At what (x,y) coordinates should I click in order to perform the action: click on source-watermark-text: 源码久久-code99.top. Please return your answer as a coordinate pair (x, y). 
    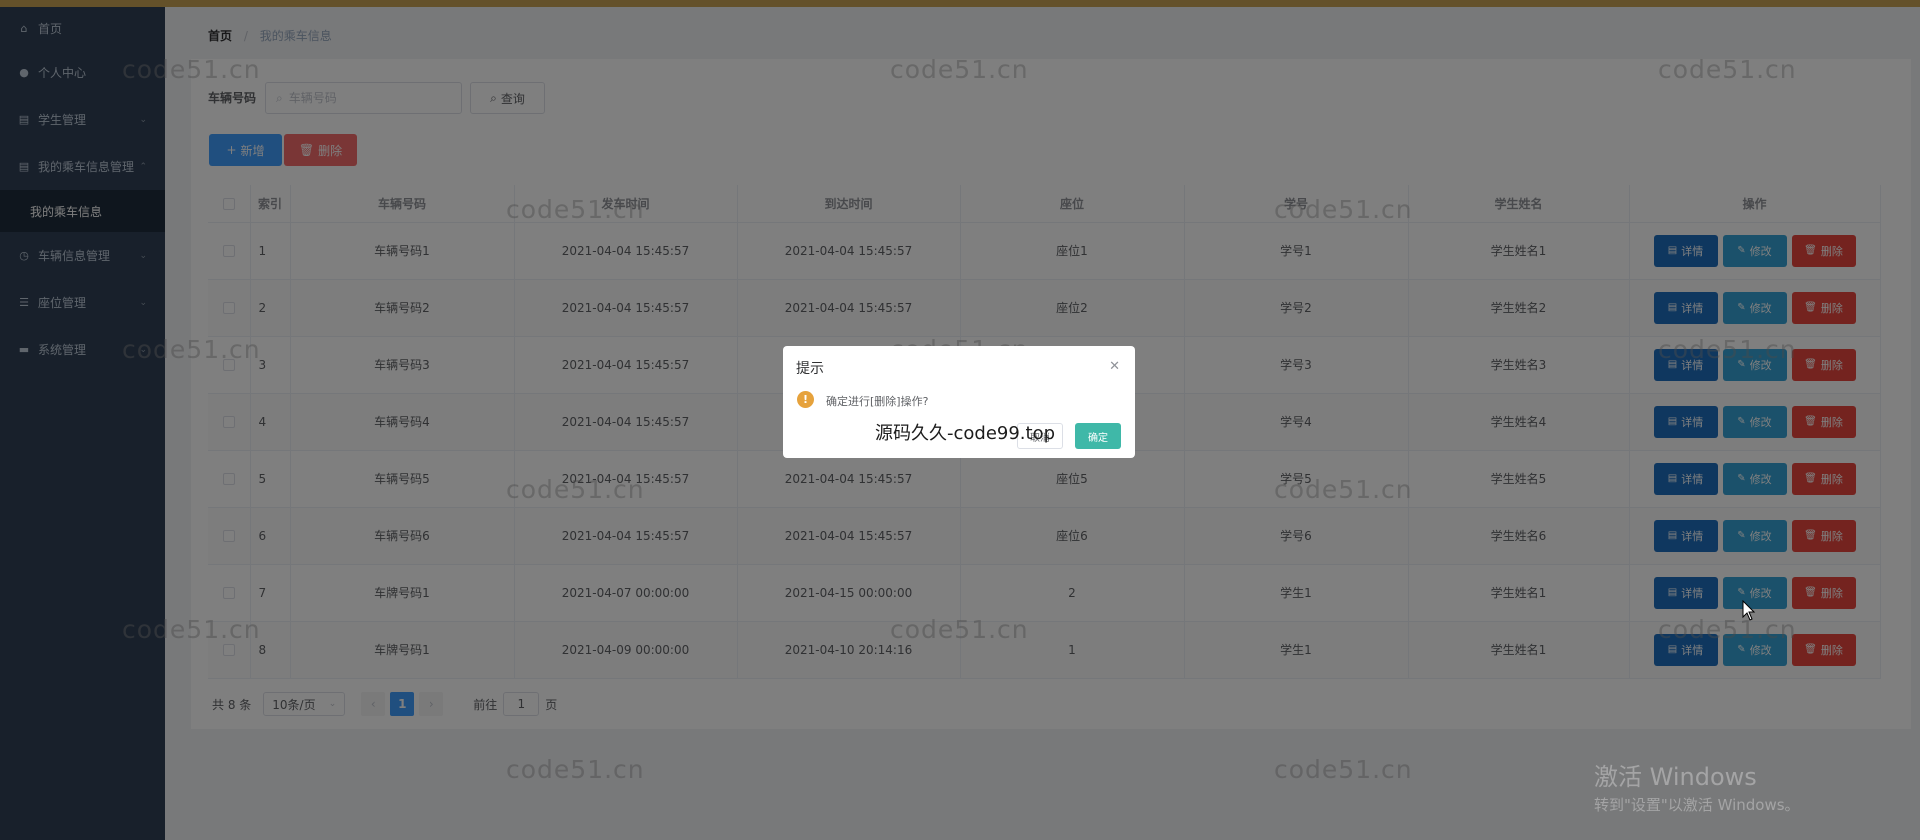
    Looking at the image, I should click on (965, 433).